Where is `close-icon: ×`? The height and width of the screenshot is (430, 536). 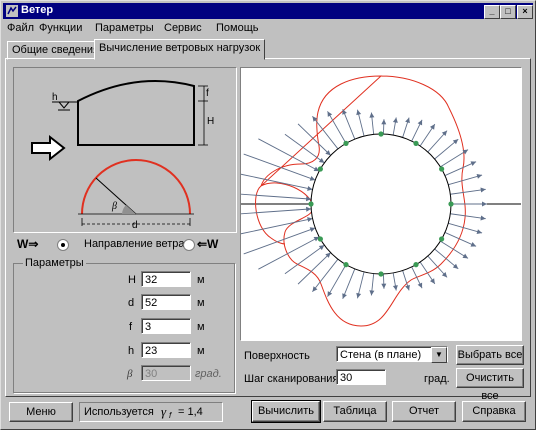
close-icon: × is located at coordinates (525, 12).